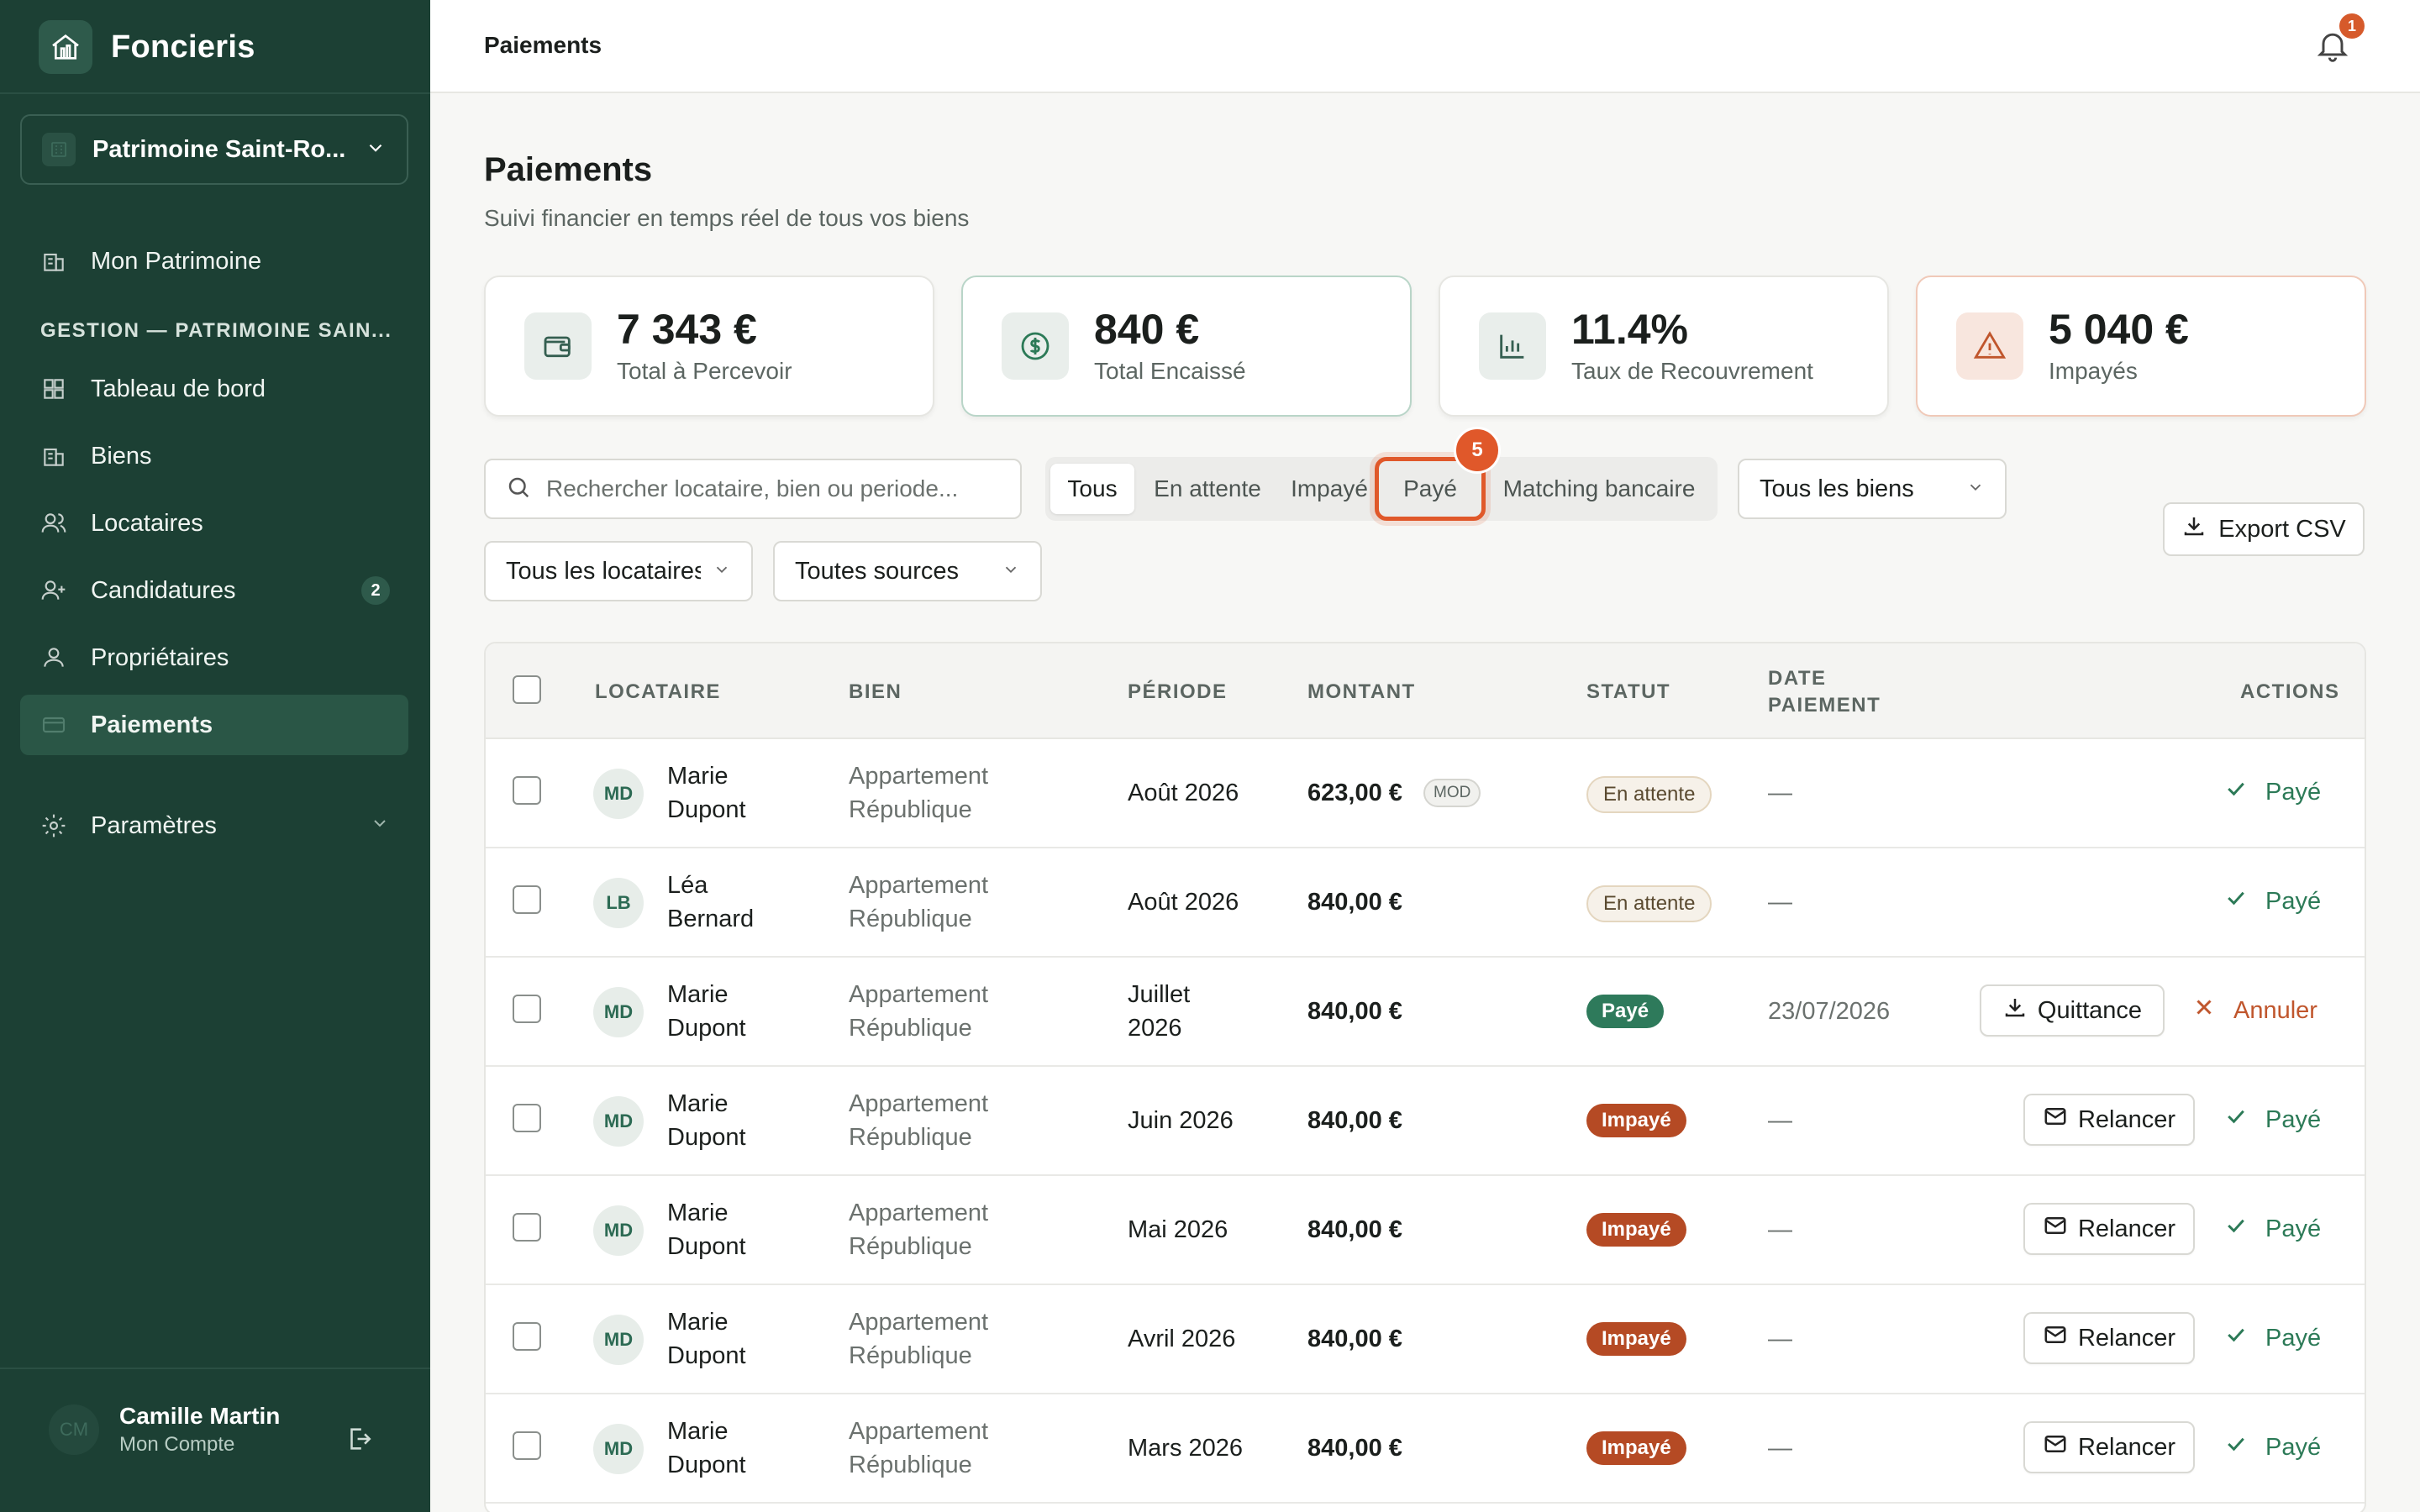 The image size is (2420, 1512). What do you see at coordinates (152, 724) in the screenshot?
I see `sidebar-item-label: Paiements` at bounding box center [152, 724].